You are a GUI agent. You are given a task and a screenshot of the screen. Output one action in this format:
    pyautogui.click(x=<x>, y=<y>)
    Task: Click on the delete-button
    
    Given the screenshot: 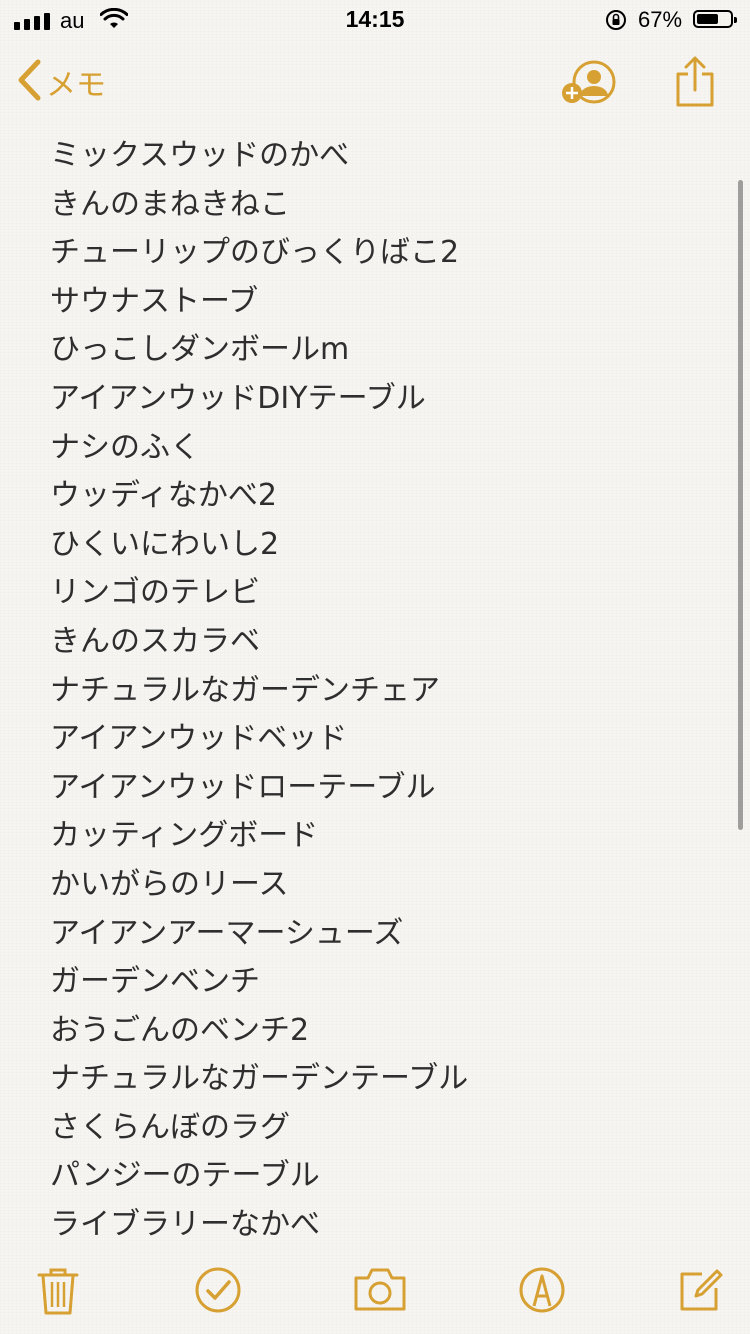 What is the action you would take?
    pyautogui.click(x=58, y=1293)
    